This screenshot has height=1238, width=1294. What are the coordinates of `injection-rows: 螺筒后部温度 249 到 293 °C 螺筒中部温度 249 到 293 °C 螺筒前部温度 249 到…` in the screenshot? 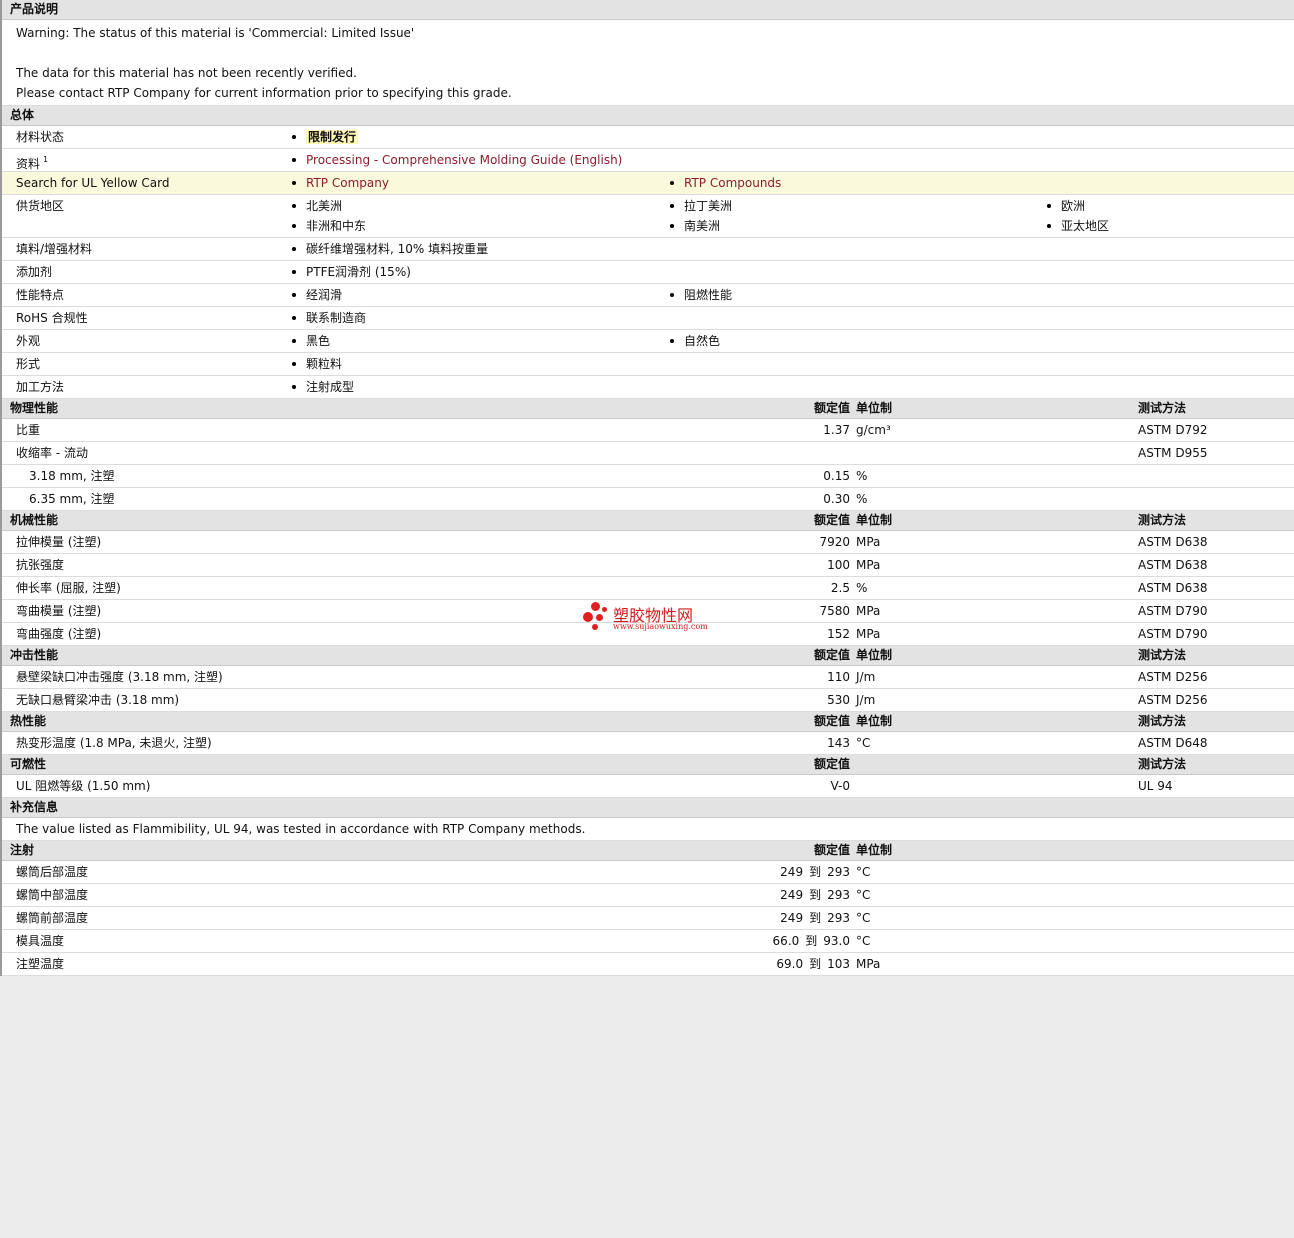 It's located at (648, 918).